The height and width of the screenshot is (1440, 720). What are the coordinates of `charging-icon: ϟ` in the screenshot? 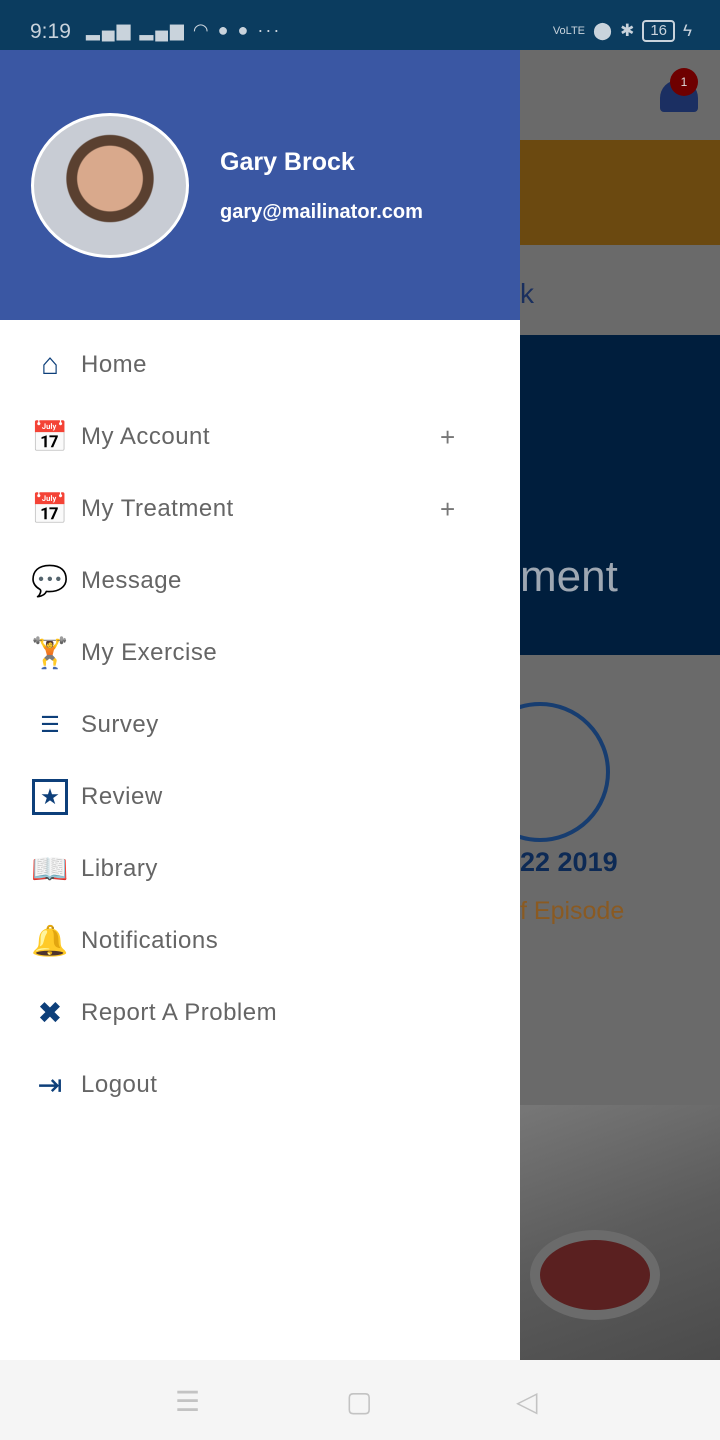 It's located at (687, 30).